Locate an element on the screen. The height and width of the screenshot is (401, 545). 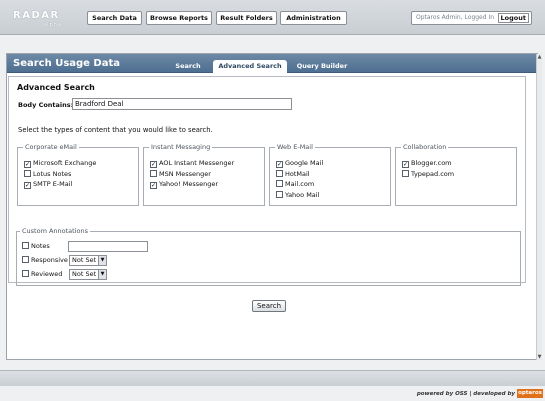
panel-title: Search Usage Data is located at coordinates (67, 63).